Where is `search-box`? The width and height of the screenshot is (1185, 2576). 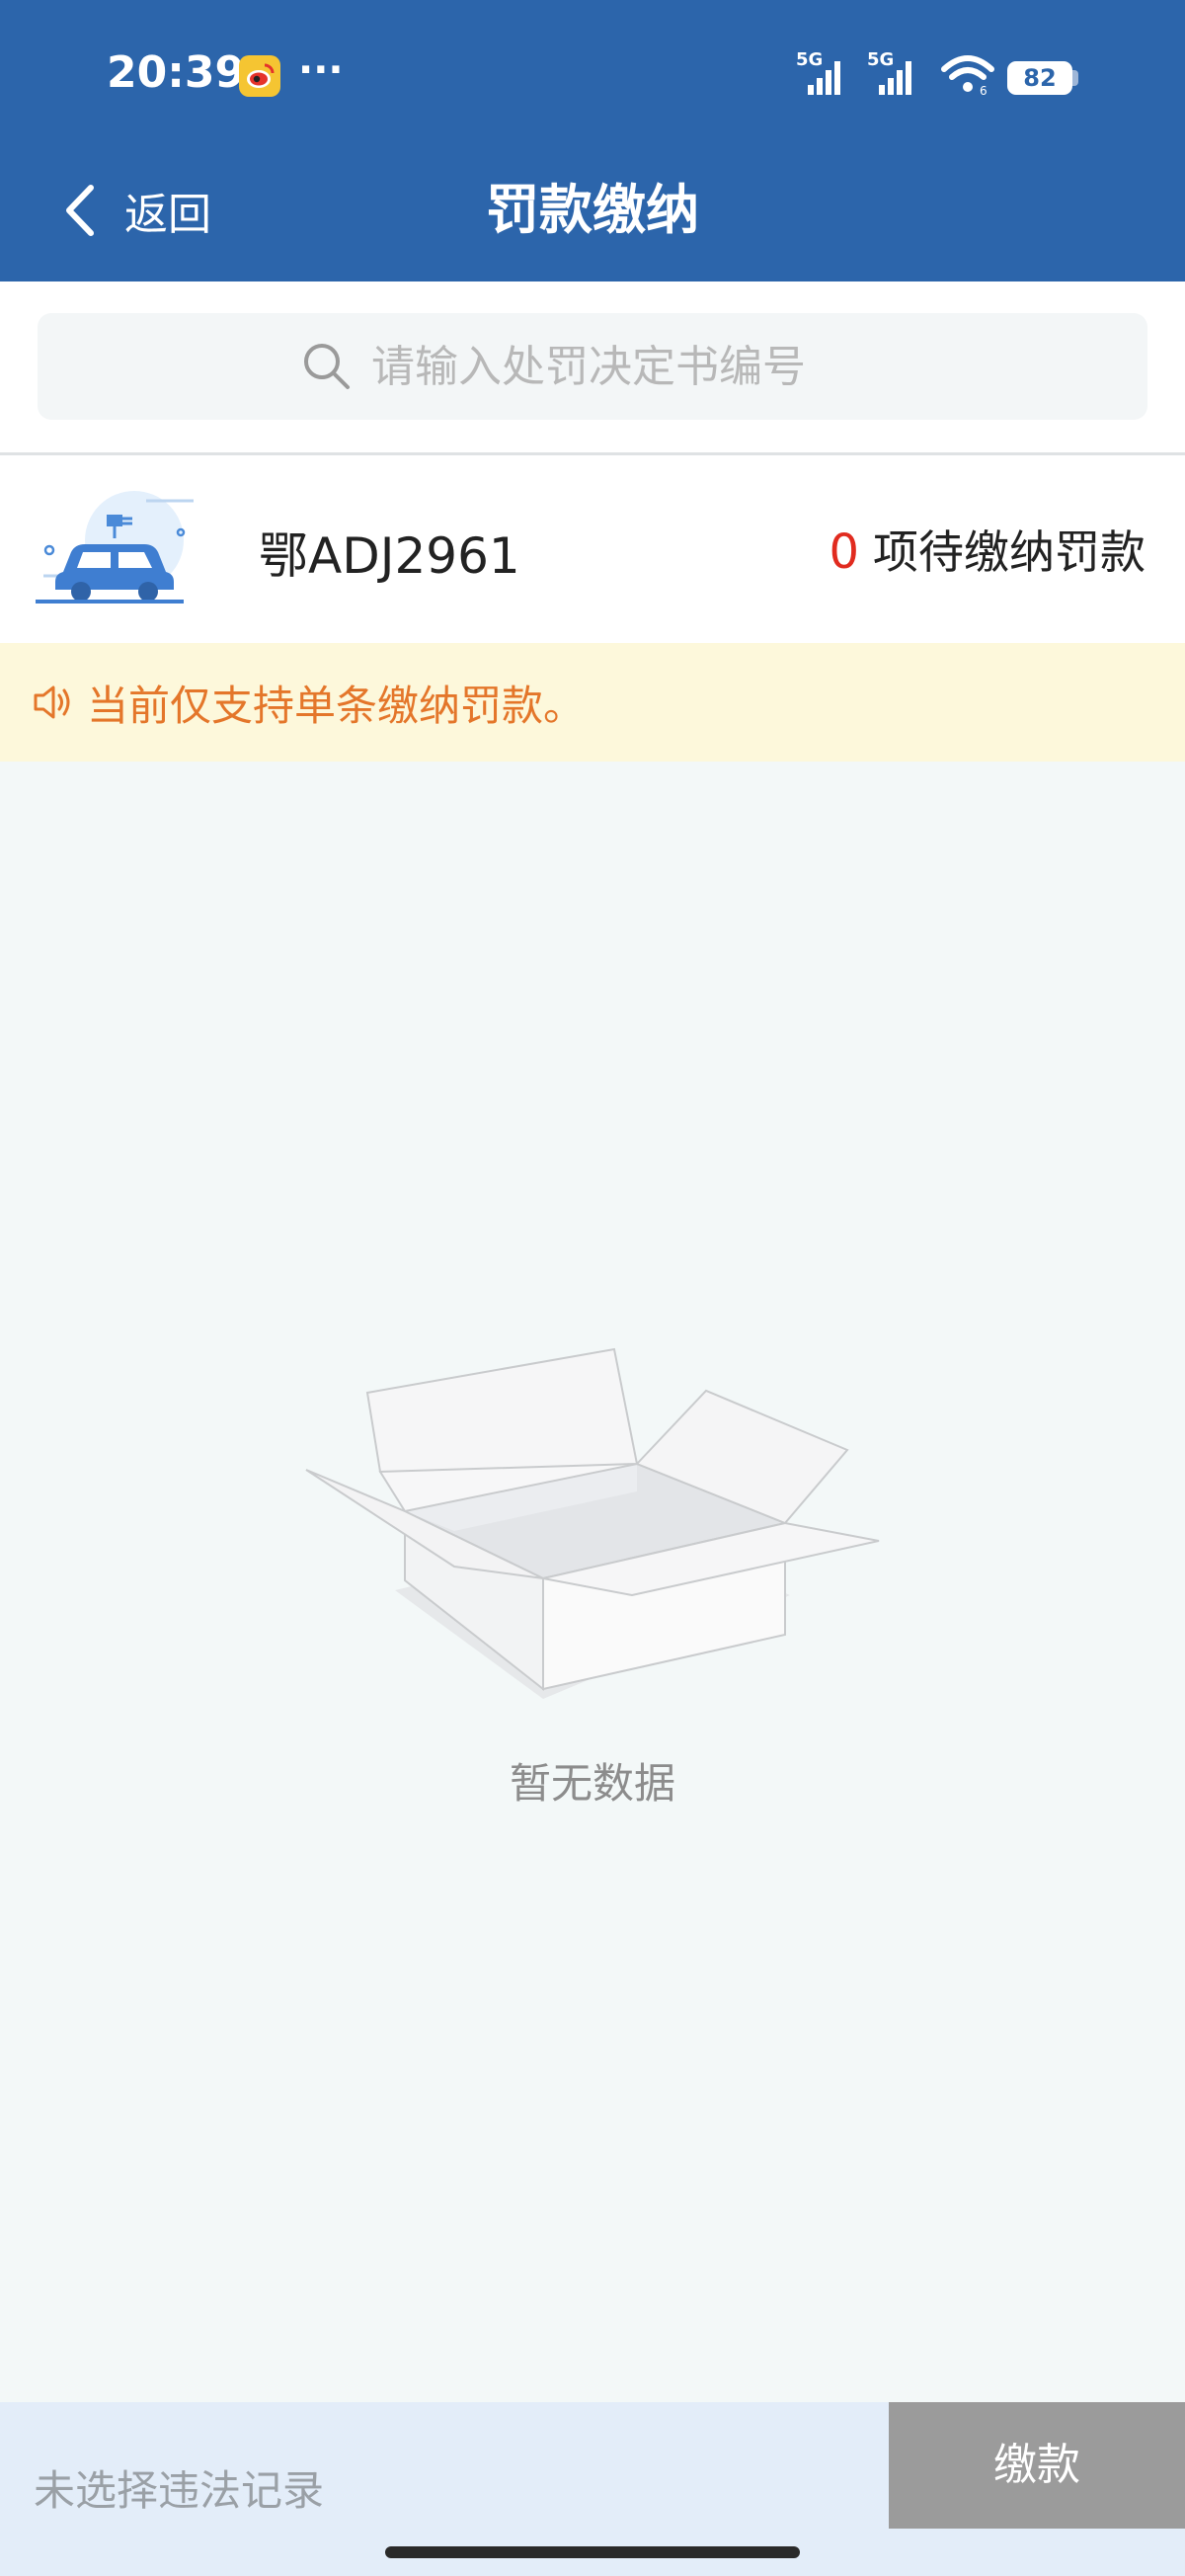
search-box is located at coordinates (592, 366).